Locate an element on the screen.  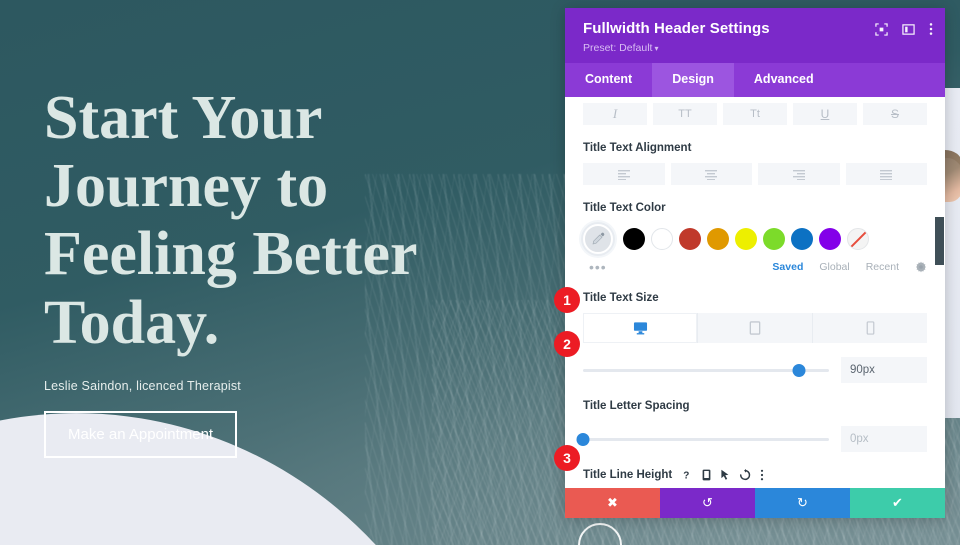
swatch-red is located at coordinates (690, 239).